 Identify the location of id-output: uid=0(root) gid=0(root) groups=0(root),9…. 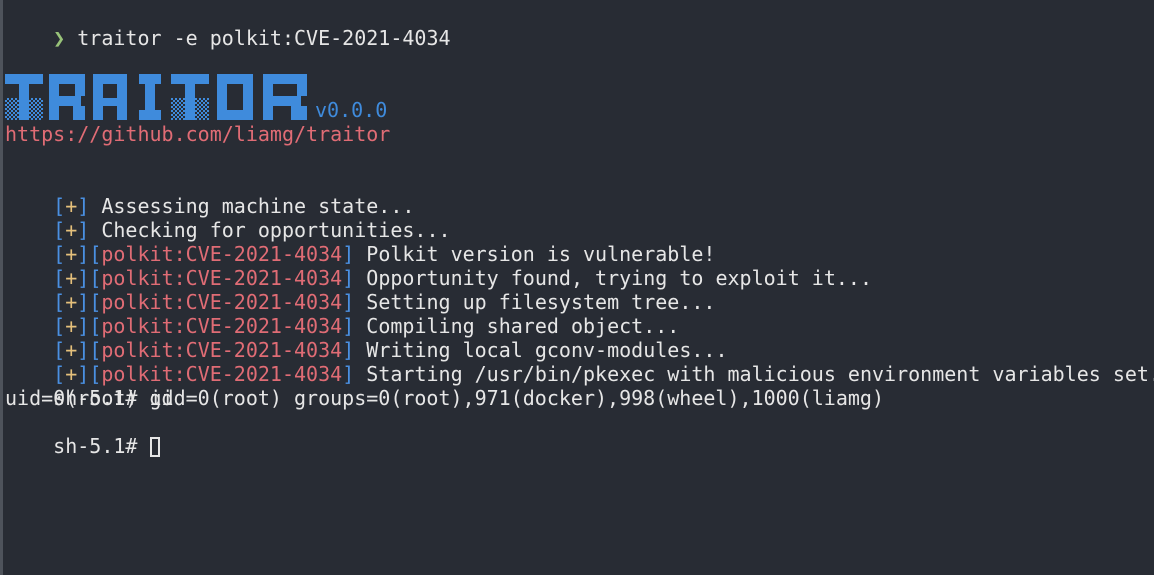
(444, 398).